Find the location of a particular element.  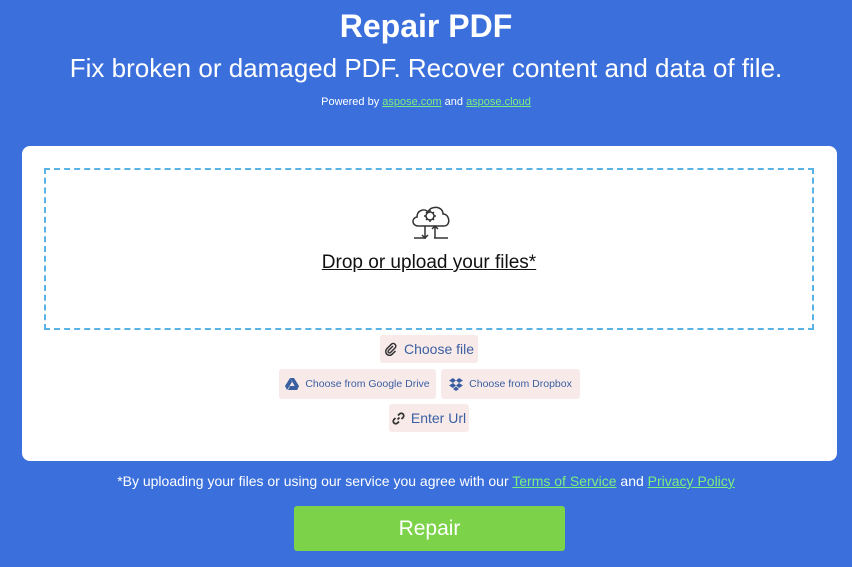

google-drive-button: Choose from Google Drive is located at coordinates (357, 384).